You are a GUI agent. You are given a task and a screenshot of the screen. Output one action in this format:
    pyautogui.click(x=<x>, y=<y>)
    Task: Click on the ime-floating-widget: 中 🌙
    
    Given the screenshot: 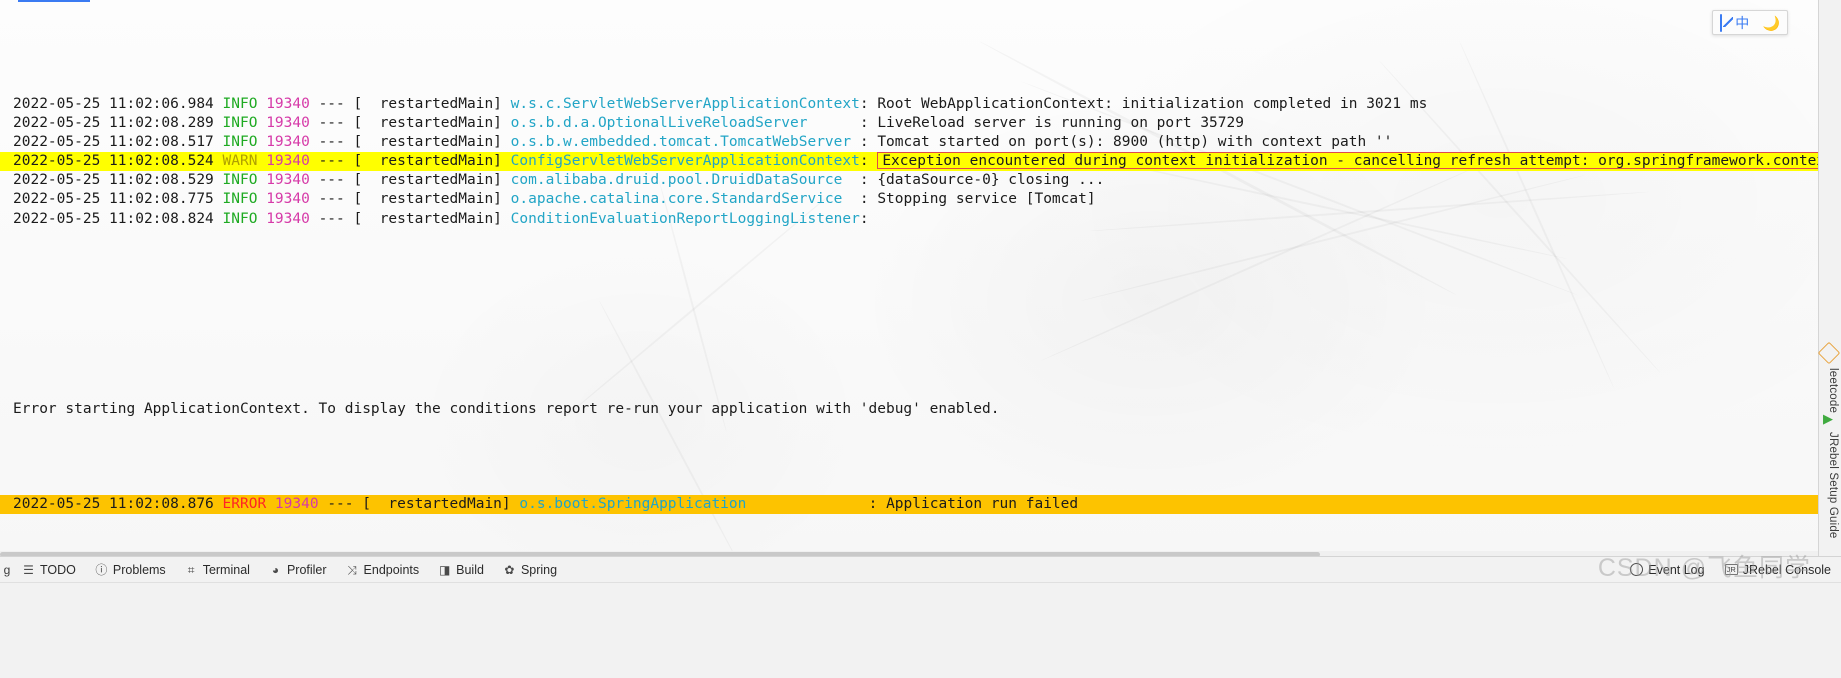 What is the action you would take?
    pyautogui.click(x=1750, y=22)
    